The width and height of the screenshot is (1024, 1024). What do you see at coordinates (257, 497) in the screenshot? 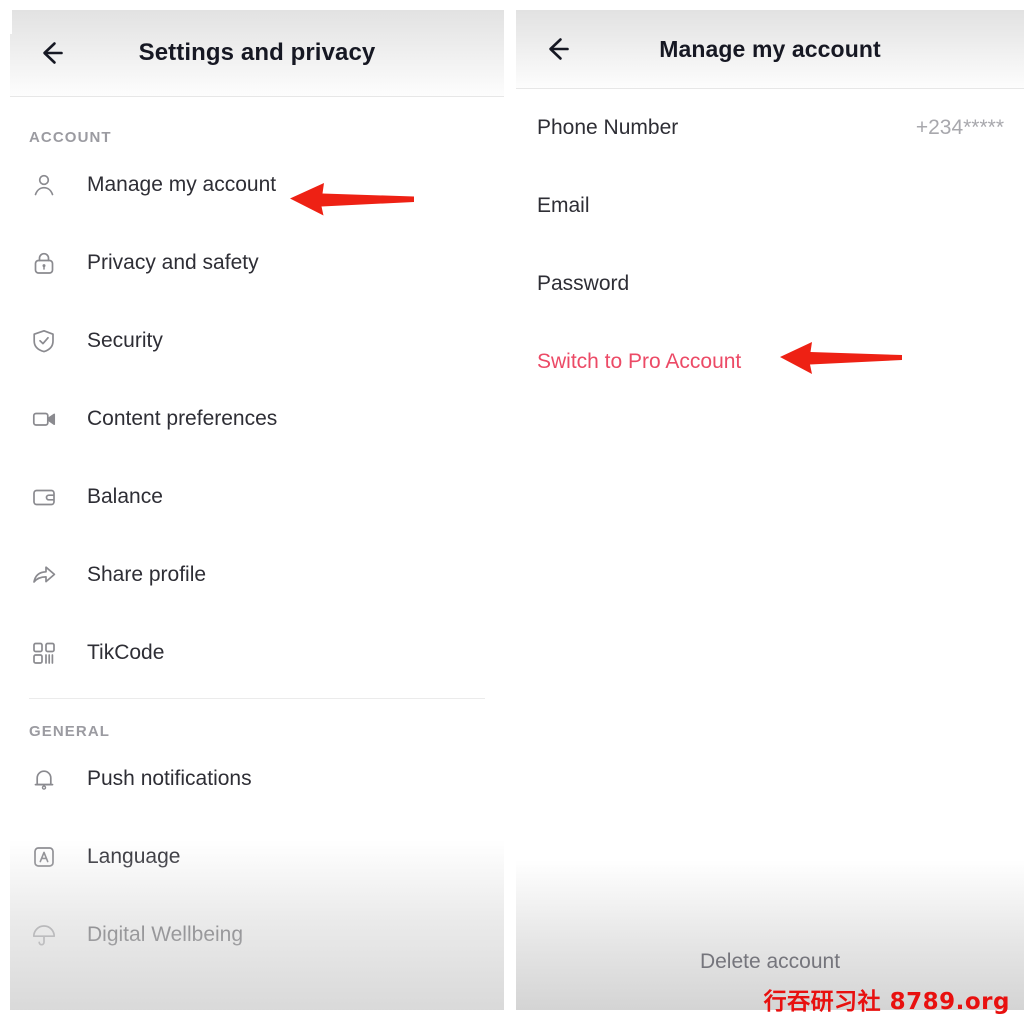
I see `sidebar-item-balance: Balance` at bounding box center [257, 497].